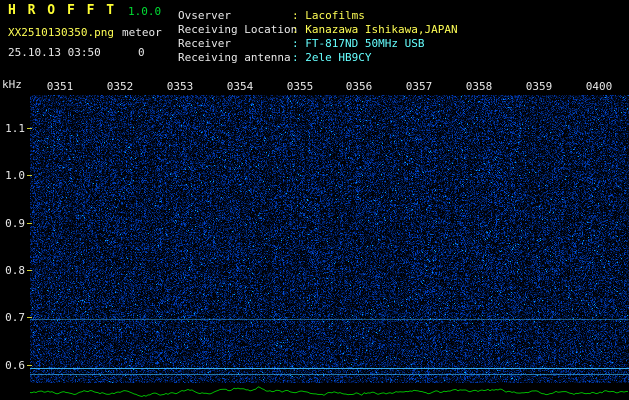 The height and width of the screenshot is (400, 629). What do you see at coordinates (142, 32) in the screenshot?
I see `mode-label: meteor` at bounding box center [142, 32].